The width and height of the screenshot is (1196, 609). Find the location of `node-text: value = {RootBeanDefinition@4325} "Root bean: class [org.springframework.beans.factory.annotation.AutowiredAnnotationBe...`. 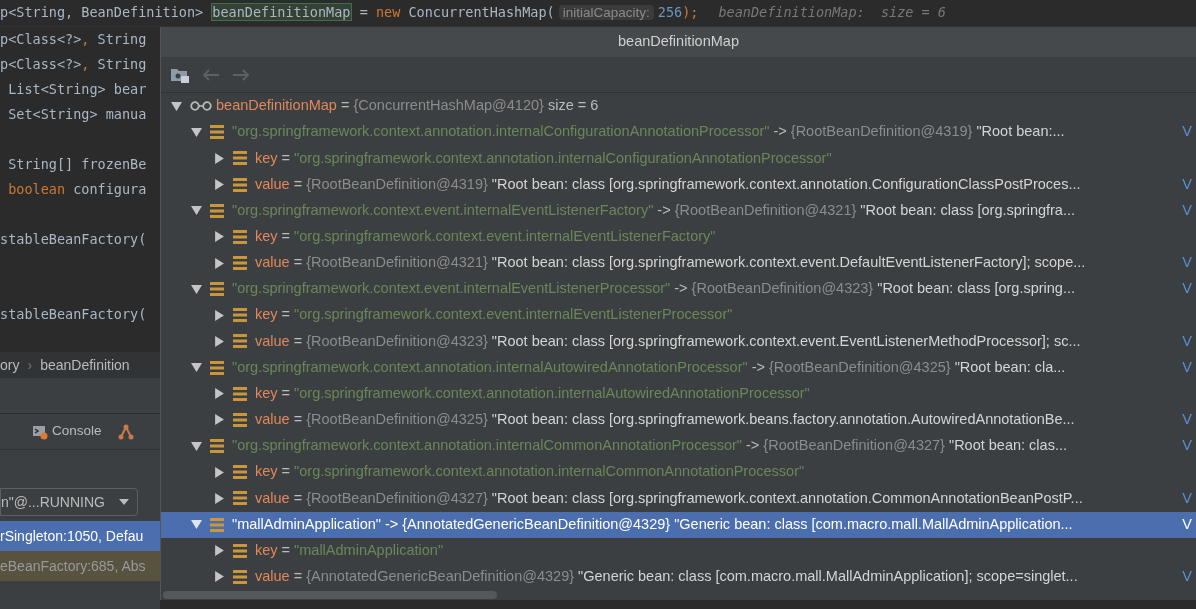

node-text: value = {RootBeanDefinition@4325} "Root bean: class [org.springframework.beans.factory.annotation.AutowiredAnnotationBe... is located at coordinates (665, 420).